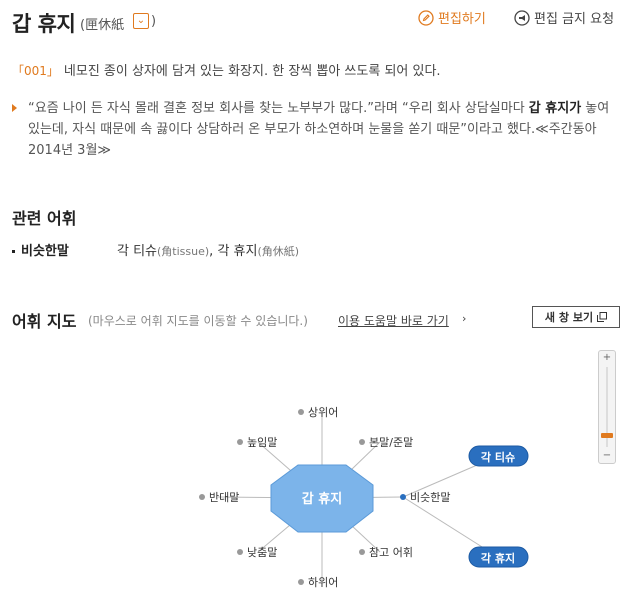 The height and width of the screenshot is (606, 638). Describe the element at coordinates (464, 318) in the screenshot. I see `chevron-right-icon: ›` at that location.